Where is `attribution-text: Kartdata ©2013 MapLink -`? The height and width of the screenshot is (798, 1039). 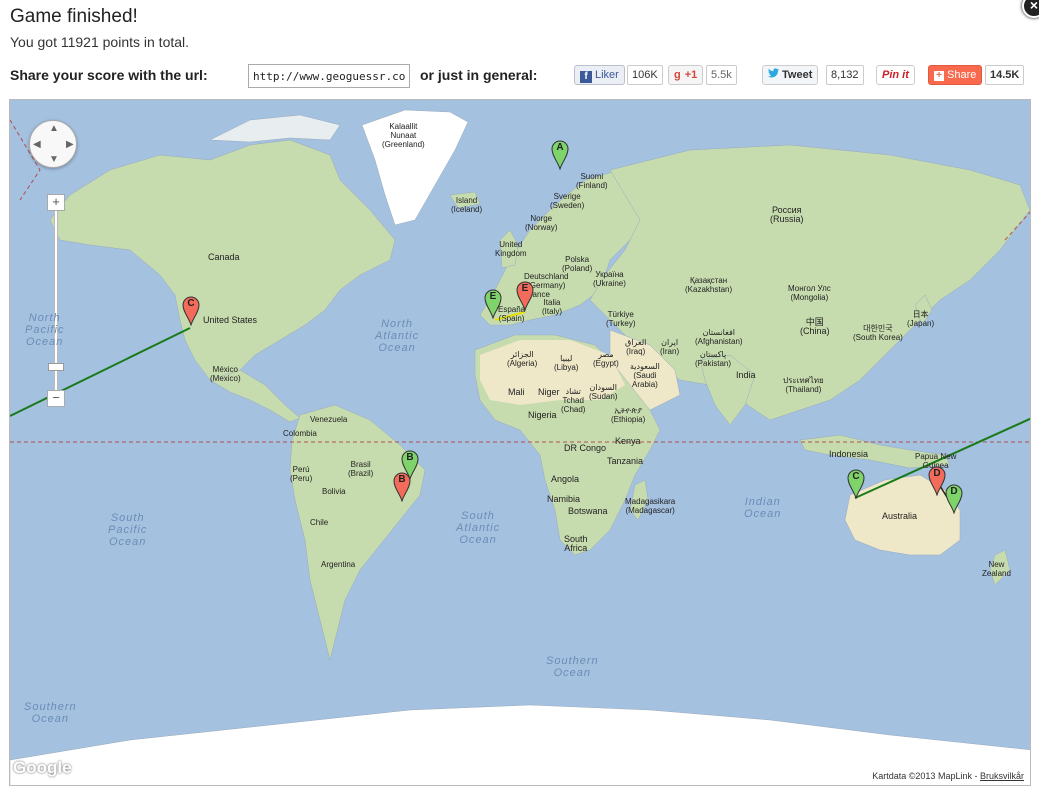
attribution-text: Kartdata ©2013 MapLink - is located at coordinates (925, 776).